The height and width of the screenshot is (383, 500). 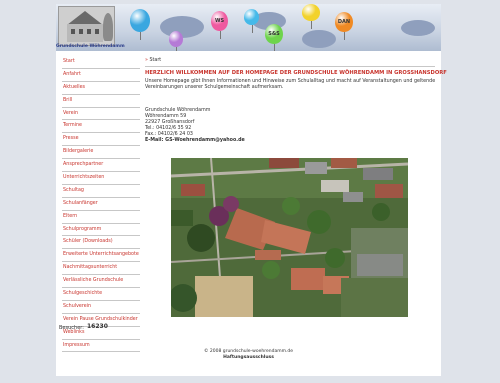 I want to click on sidebar-item-verein: Verein, so click(x=101, y=114).